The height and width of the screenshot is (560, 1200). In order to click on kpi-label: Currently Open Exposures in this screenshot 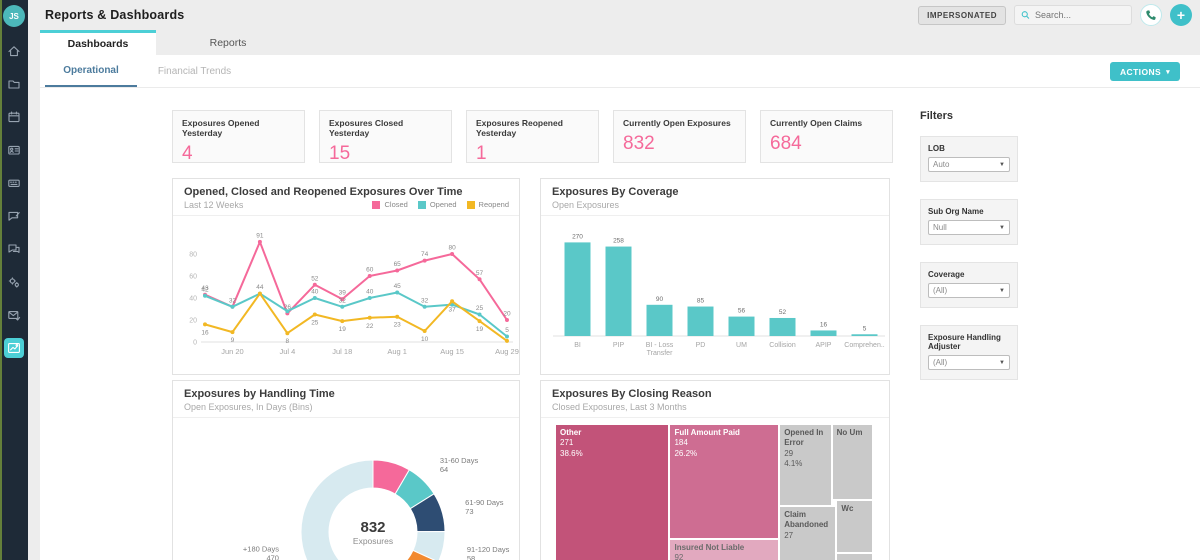, I will do `click(677, 123)`.